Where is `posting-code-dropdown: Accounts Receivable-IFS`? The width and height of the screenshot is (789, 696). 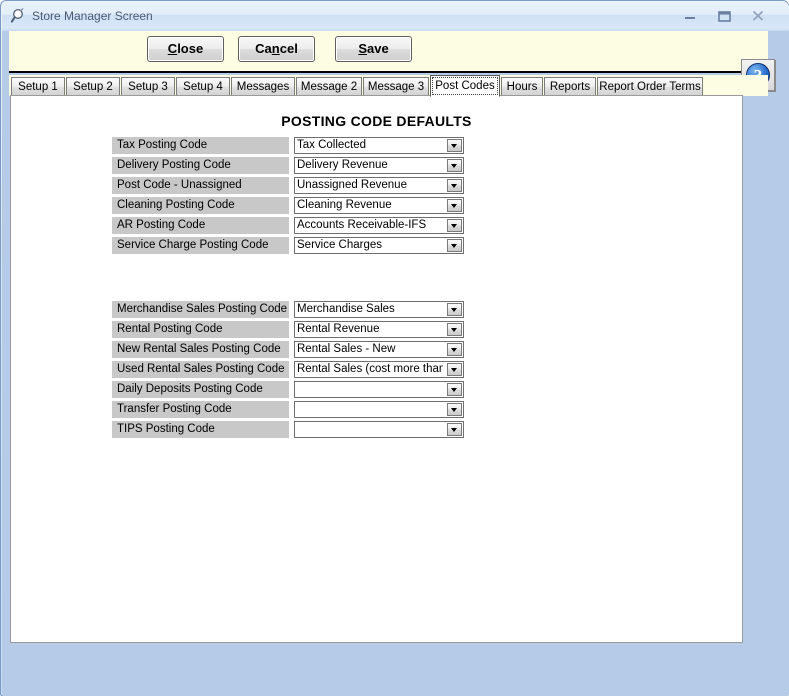 posting-code-dropdown: Accounts Receivable-IFS is located at coordinates (379, 225).